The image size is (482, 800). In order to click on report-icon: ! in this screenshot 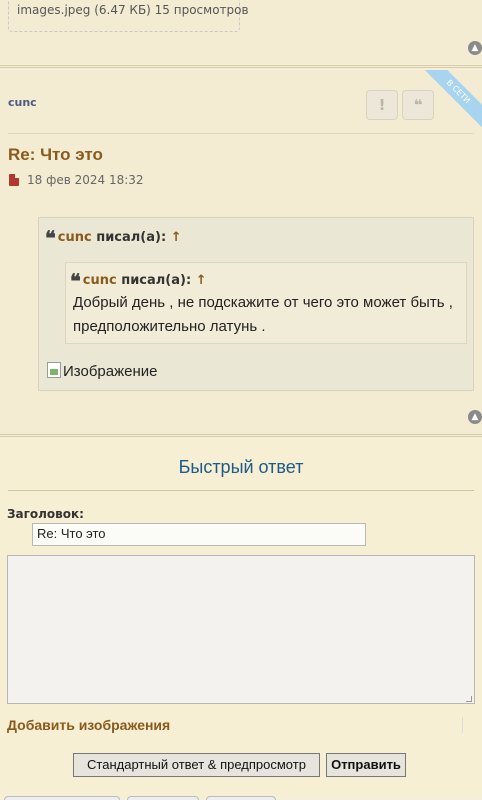, I will do `click(382, 105)`.